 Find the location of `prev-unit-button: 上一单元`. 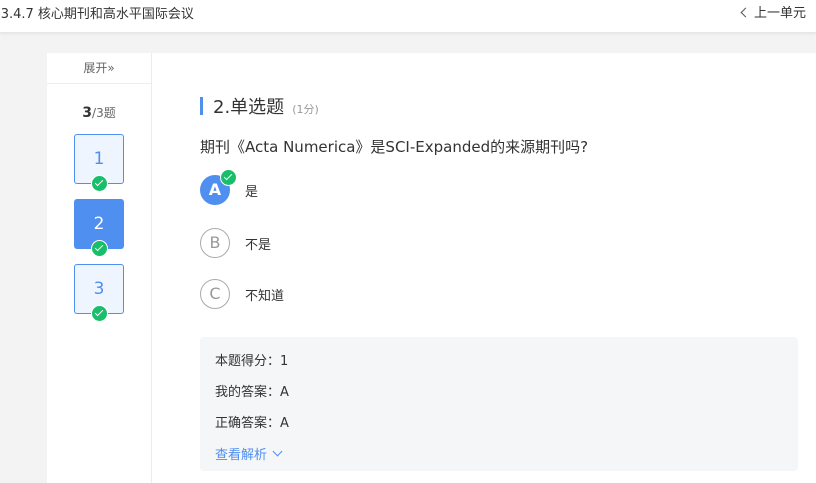

prev-unit-button: 上一单元 is located at coordinates (773, 11).